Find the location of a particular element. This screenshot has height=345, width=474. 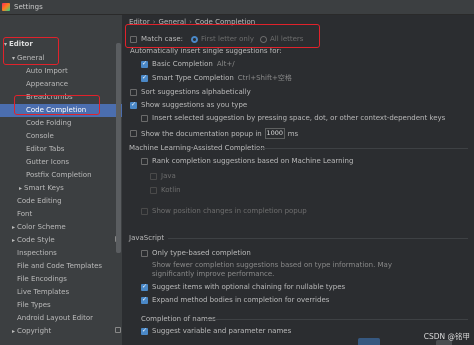

sidebar-item-font: Font is located at coordinates (61, 214).